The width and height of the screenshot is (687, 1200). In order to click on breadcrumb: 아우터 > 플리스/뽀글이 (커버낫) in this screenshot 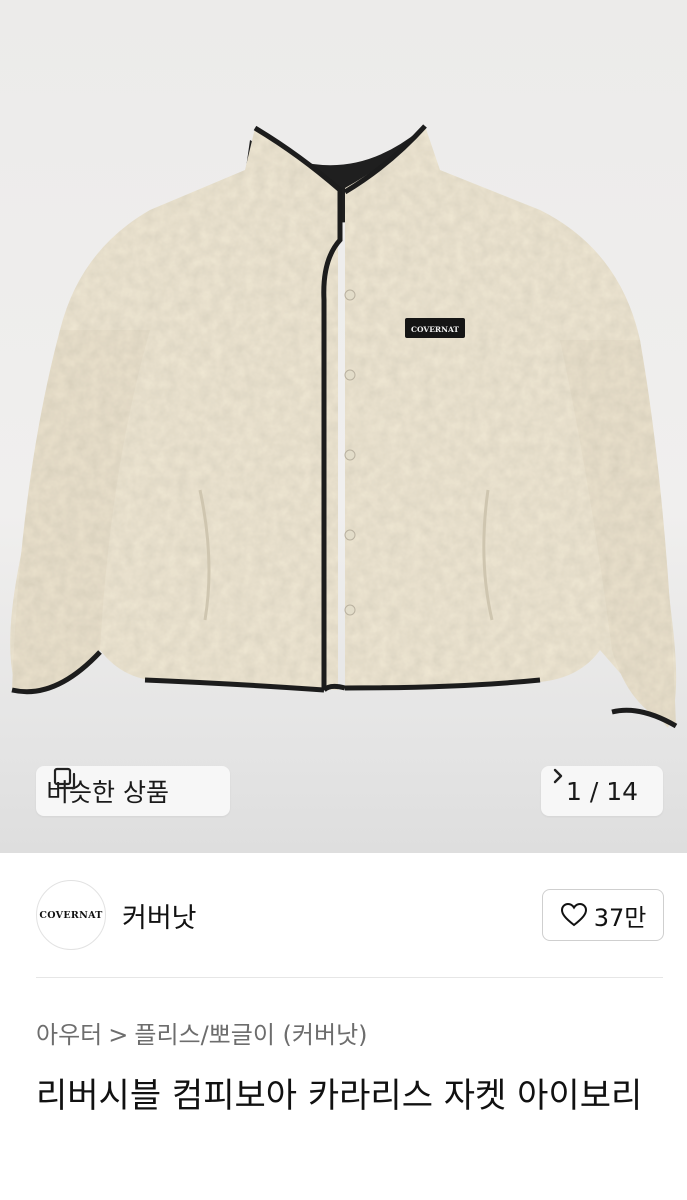, I will do `click(202, 1032)`.